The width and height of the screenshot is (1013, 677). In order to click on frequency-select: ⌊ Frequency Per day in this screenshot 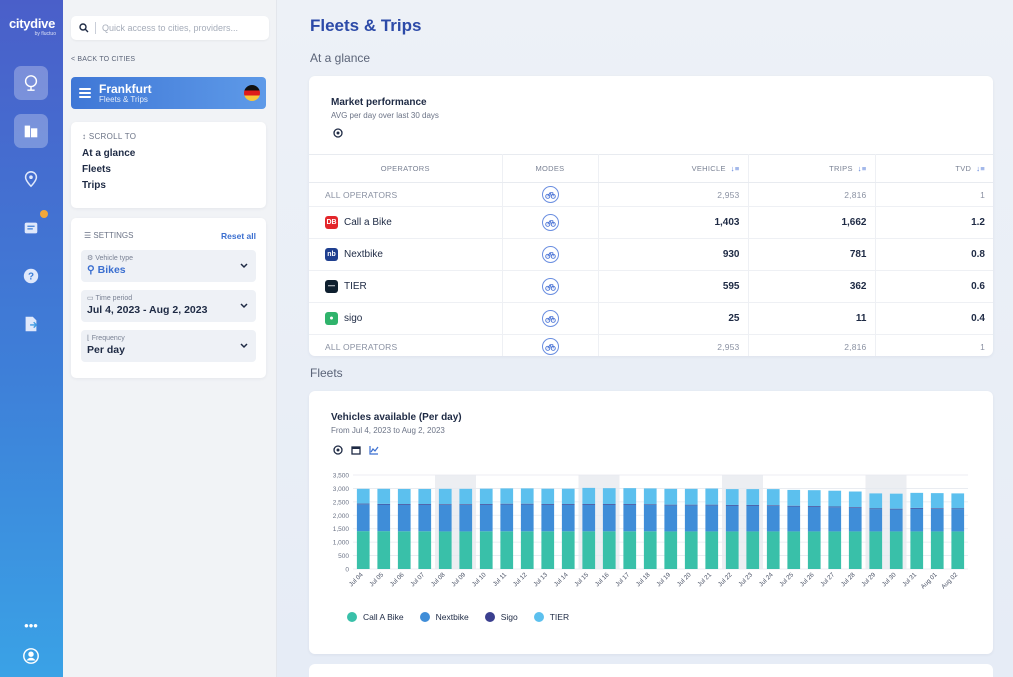, I will do `click(168, 346)`.